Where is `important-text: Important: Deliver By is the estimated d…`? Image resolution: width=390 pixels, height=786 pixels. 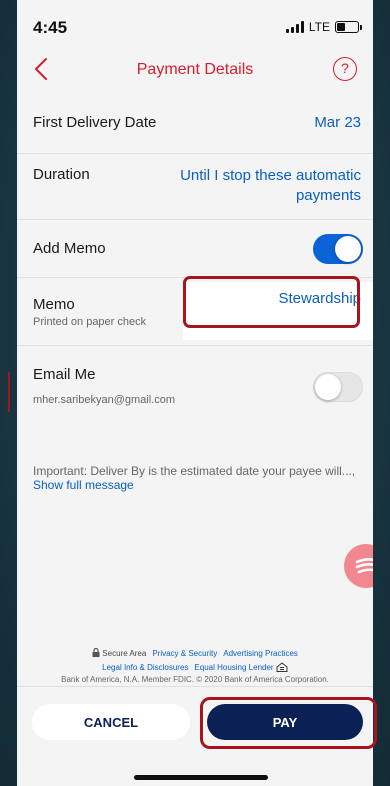
important-text: Important: Deliver By is the estimated d… is located at coordinates (194, 471).